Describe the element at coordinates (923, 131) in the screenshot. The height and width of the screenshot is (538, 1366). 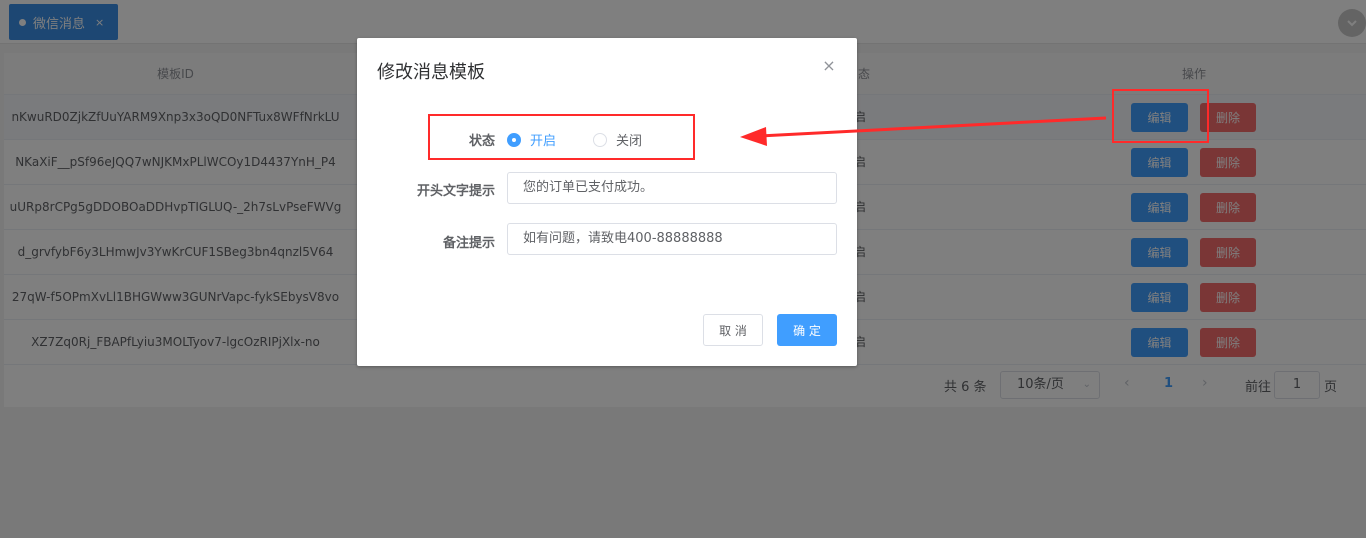
I see `annotation-arrow-icon` at that location.